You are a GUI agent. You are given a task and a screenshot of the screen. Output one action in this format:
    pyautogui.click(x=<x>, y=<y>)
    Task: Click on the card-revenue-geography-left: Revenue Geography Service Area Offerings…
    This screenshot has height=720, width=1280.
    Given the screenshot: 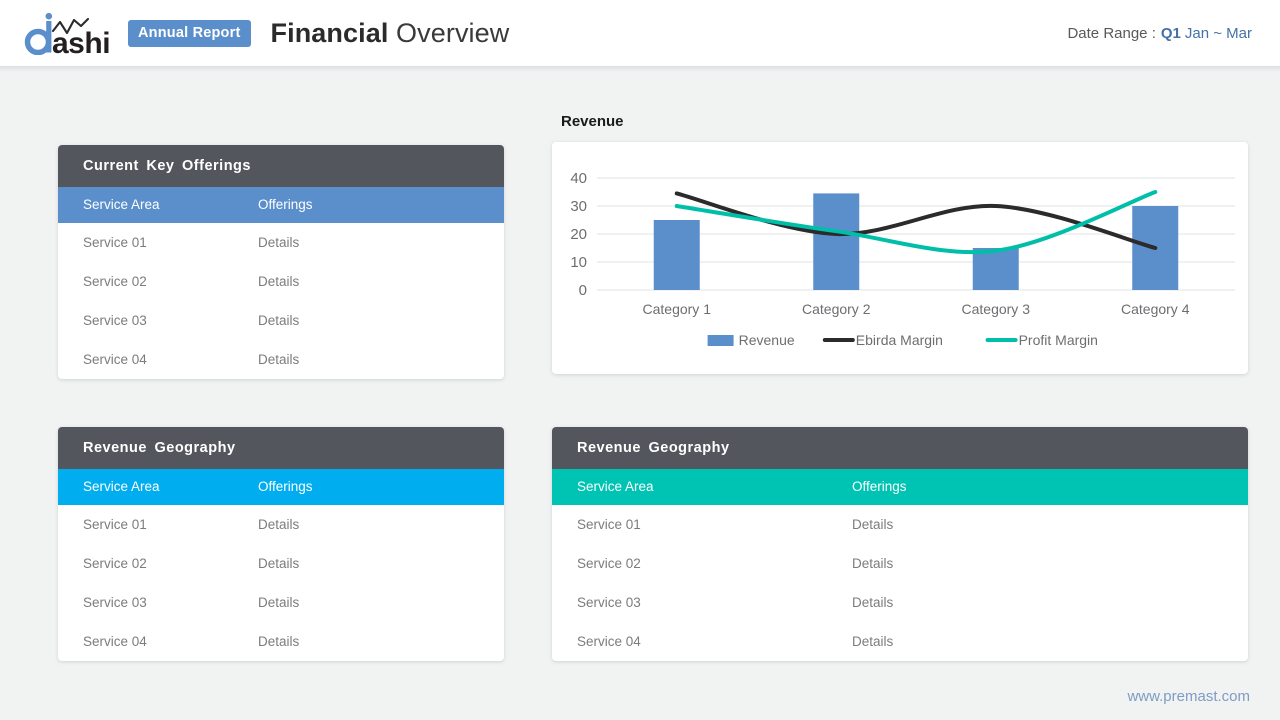 What is the action you would take?
    pyautogui.click(x=281, y=544)
    